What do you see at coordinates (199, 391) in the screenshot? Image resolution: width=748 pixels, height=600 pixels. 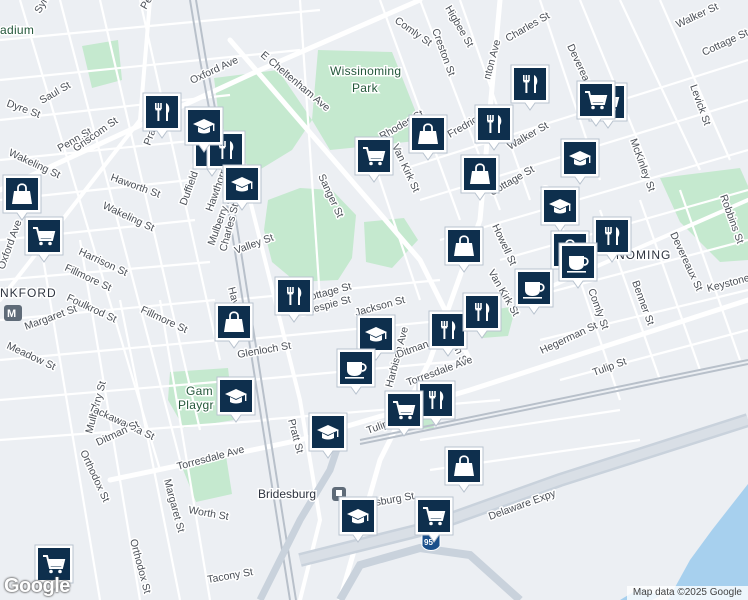 I see `gambrel-label: Gam` at bounding box center [199, 391].